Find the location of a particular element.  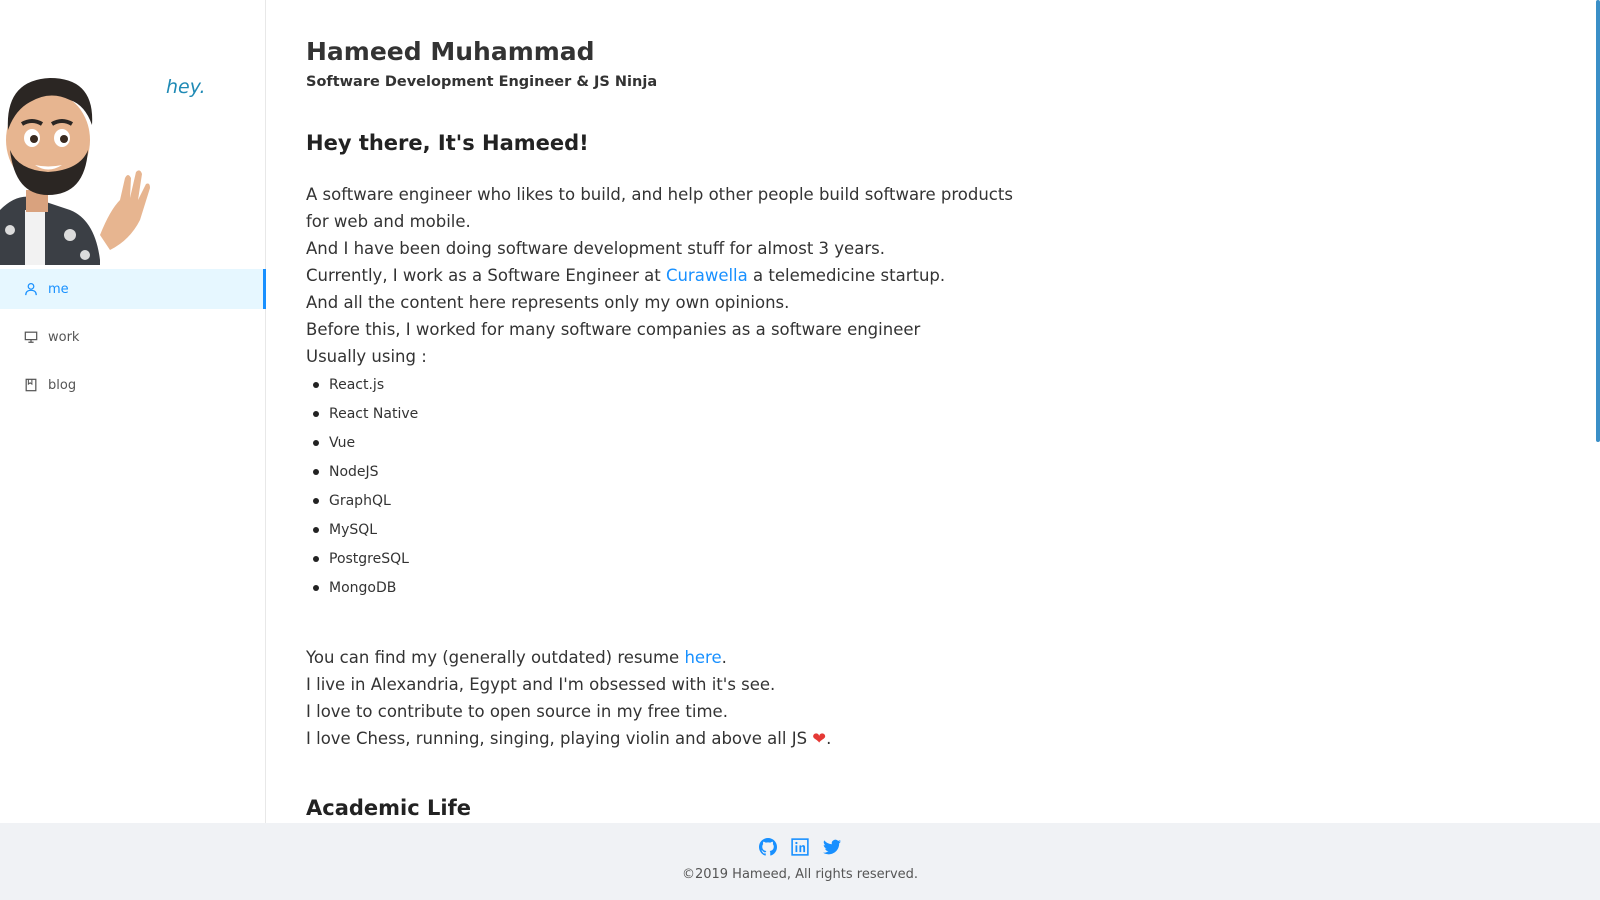

heart-icon: ❤ is located at coordinates (819, 738).